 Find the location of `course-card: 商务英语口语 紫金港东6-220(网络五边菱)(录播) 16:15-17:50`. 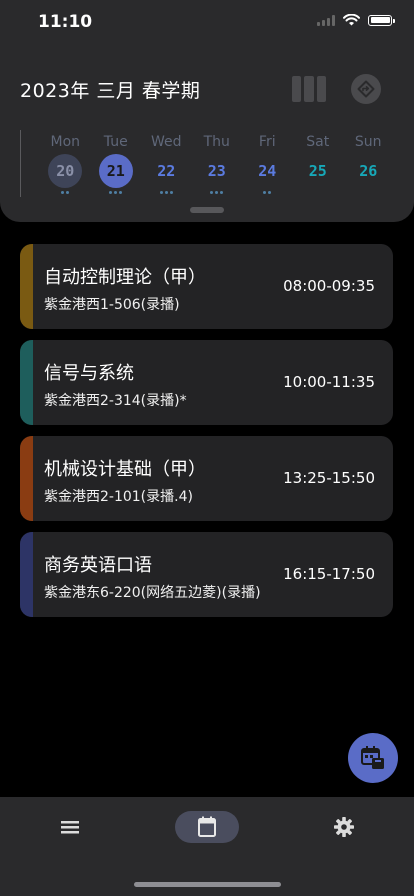

course-card: 商务英语口语 紫金港东6-220(网络五边菱)(录播) 16:15-17:50 is located at coordinates (206, 574).